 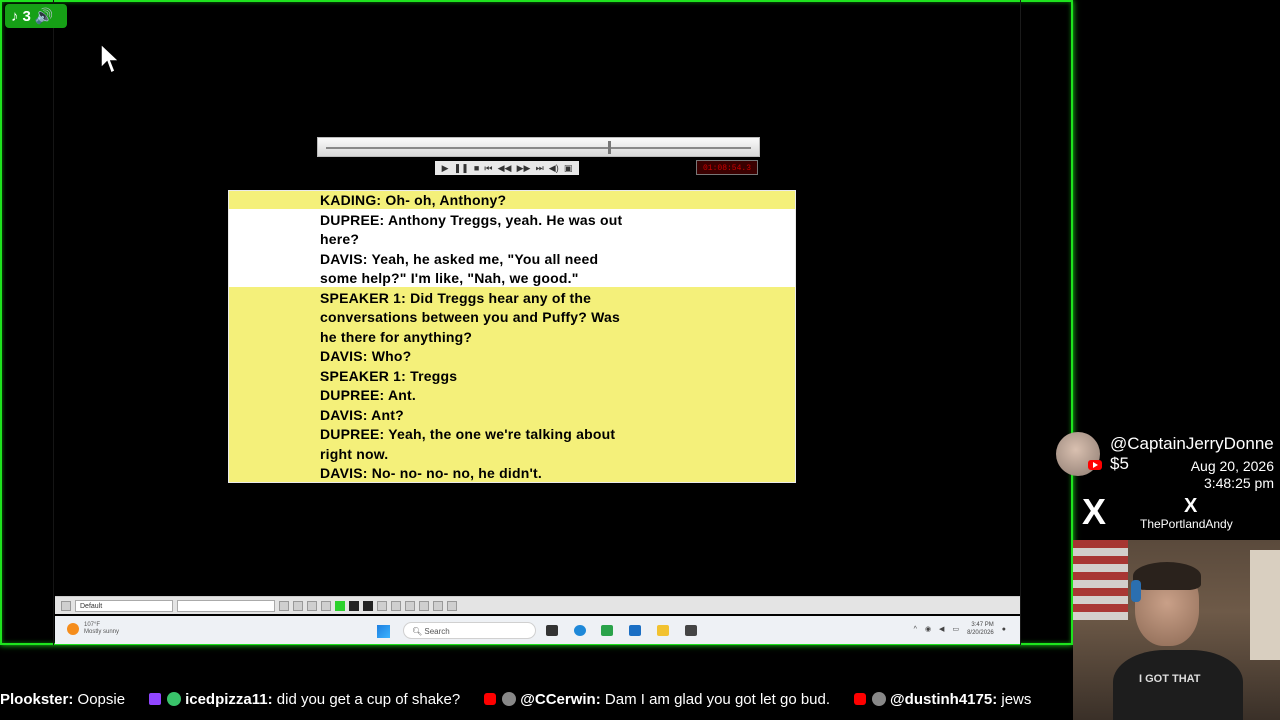 I want to click on background-flag, so click(x=1100, y=580).